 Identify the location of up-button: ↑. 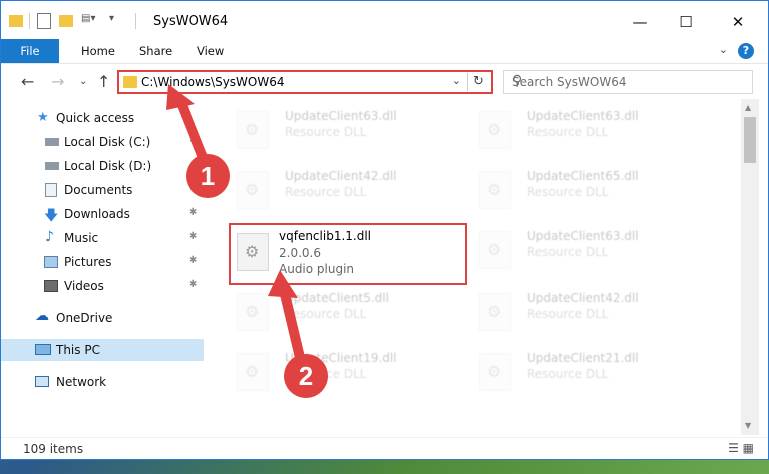
(103, 81).